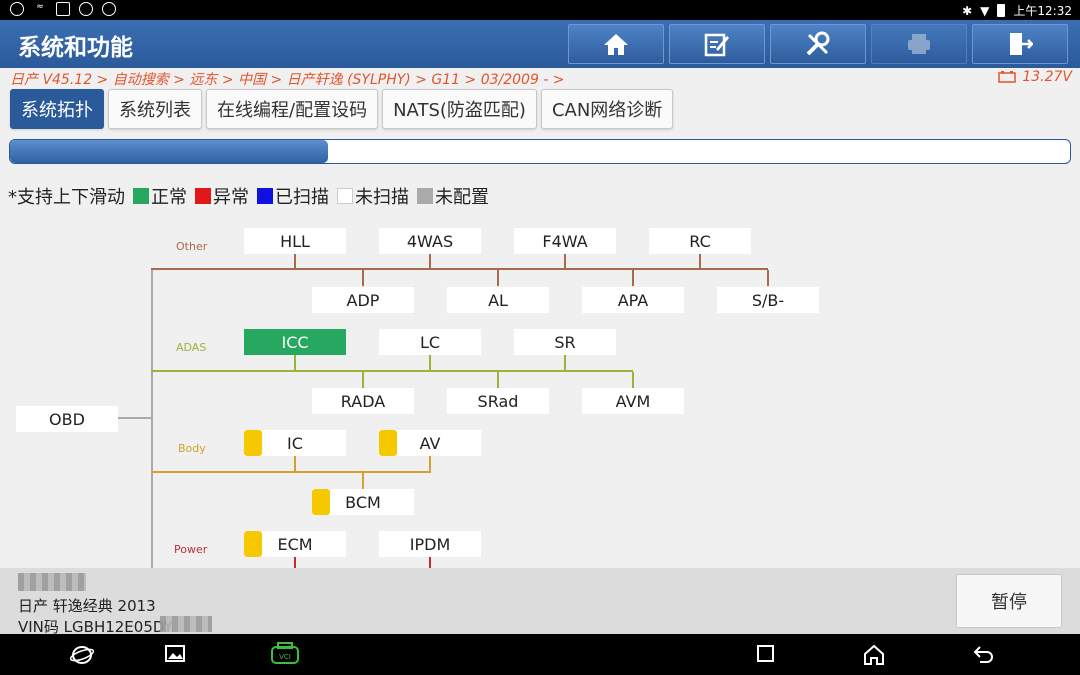 This screenshot has height=675, width=1080. I want to click on report-edit-button, so click(717, 44).